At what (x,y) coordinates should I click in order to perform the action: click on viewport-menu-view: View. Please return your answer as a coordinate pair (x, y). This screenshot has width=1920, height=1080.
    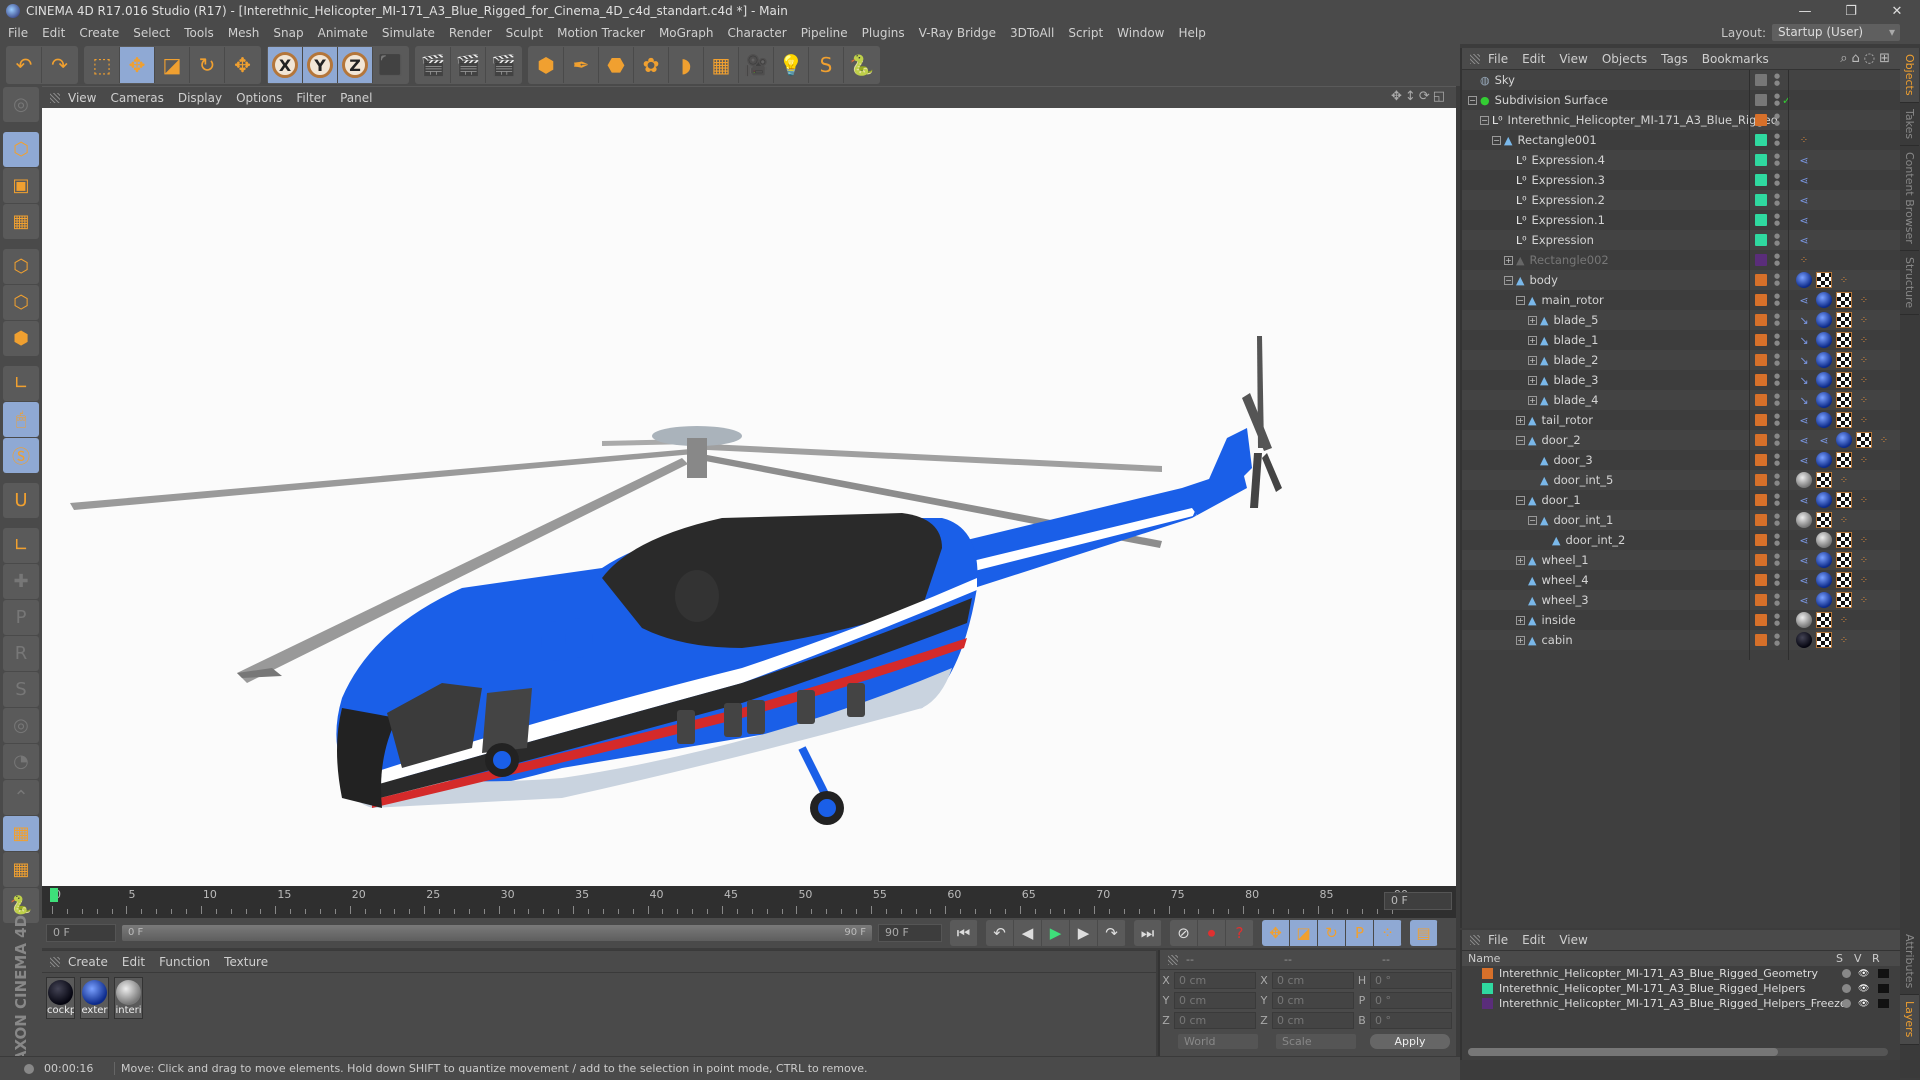
    Looking at the image, I should click on (82, 98).